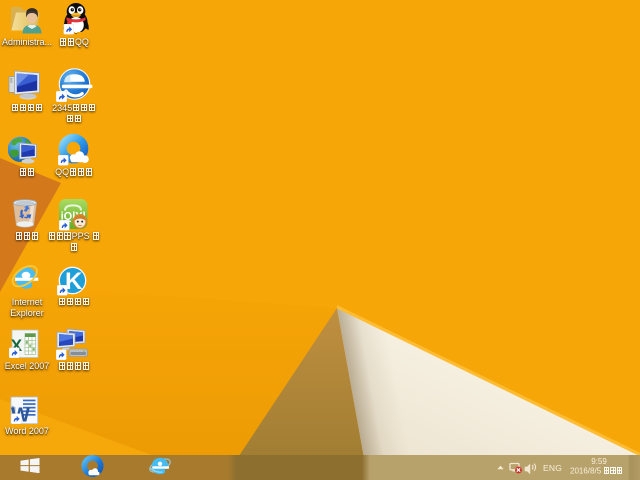 Image resolution: width=640 pixels, height=480 pixels. I want to click on svg-text: K, so click(74, 281).